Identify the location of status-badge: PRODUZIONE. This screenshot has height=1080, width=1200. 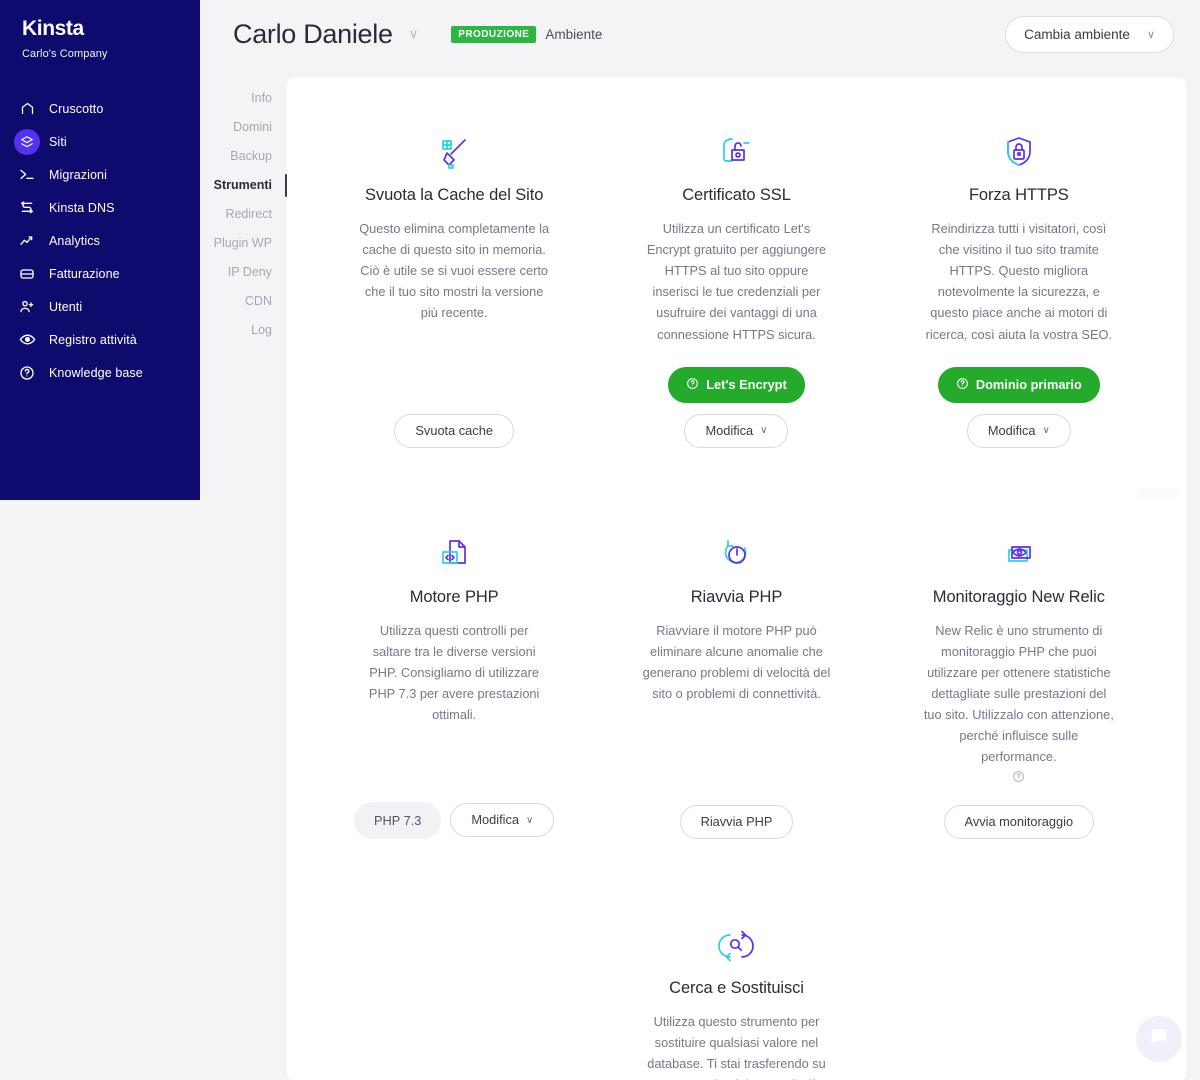
(494, 34).